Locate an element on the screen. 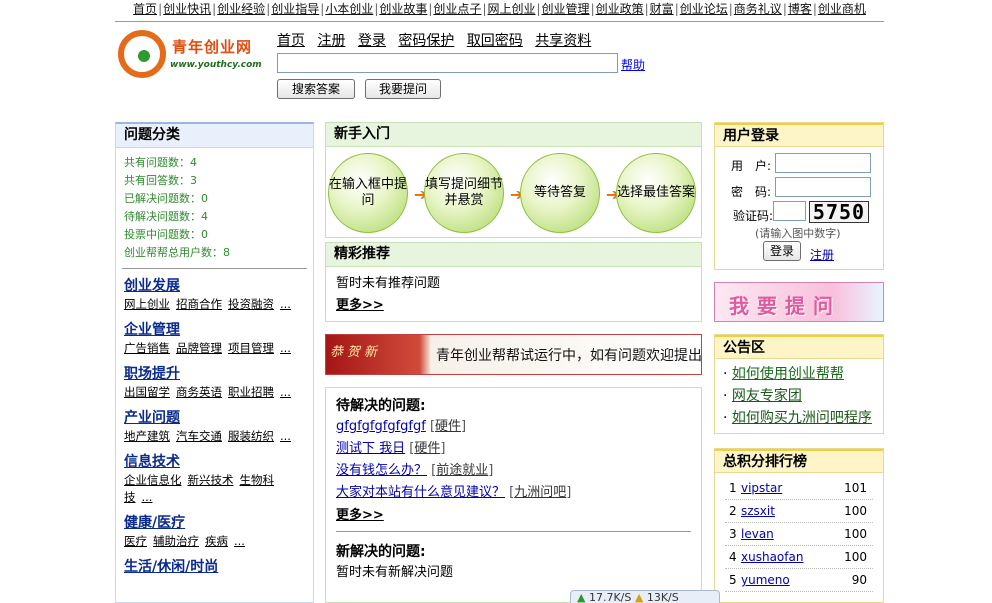  ranking-username: szsxit is located at coordinates (758, 511).